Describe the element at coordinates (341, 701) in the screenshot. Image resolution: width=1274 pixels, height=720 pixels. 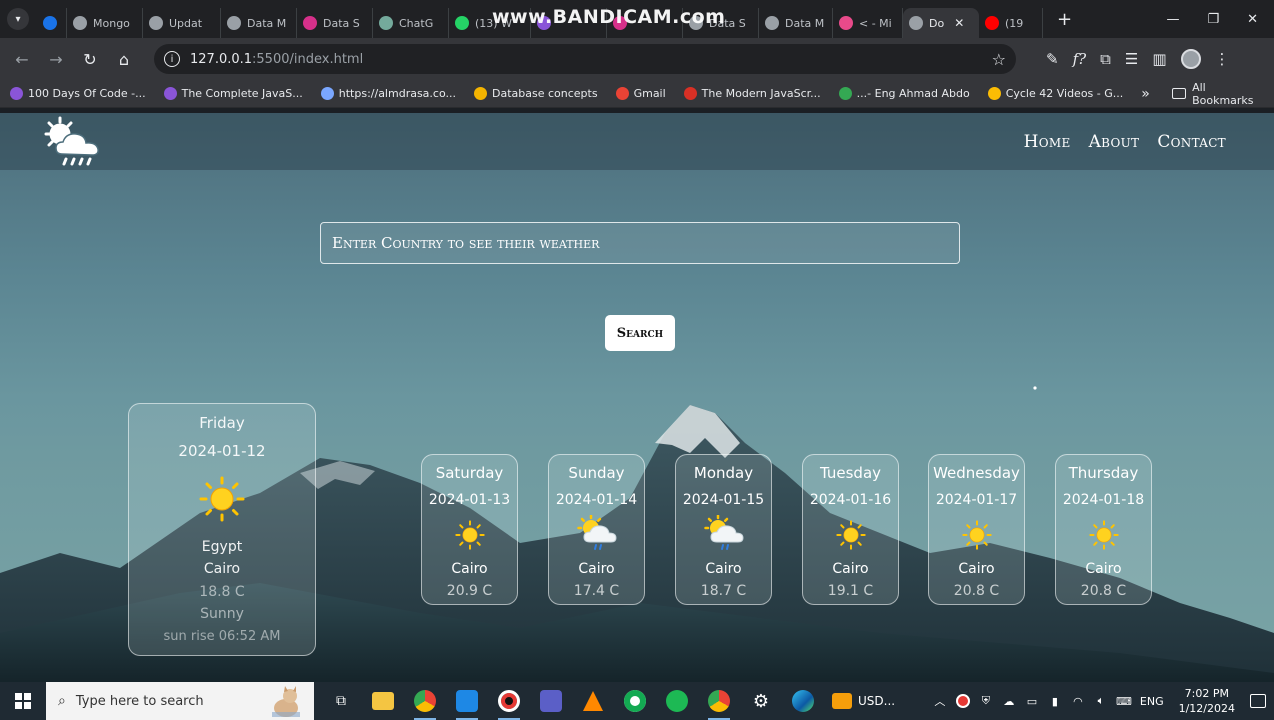
I see `task-view-button: ⧉` at that location.